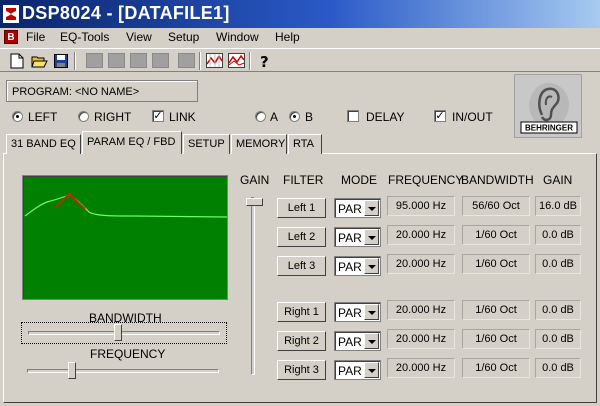 The image size is (600, 406). What do you see at coordinates (11, 14) in the screenshot?
I see `app-logo-icon` at bounding box center [11, 14].